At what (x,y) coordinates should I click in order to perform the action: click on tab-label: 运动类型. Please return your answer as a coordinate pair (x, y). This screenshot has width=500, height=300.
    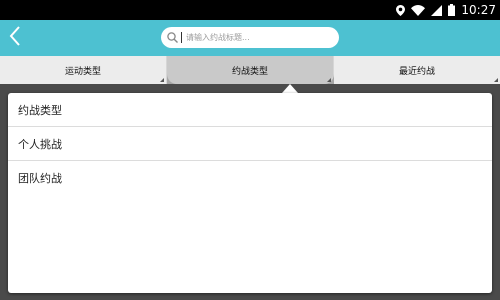
    Looking at the image, I should click on (82, 71).